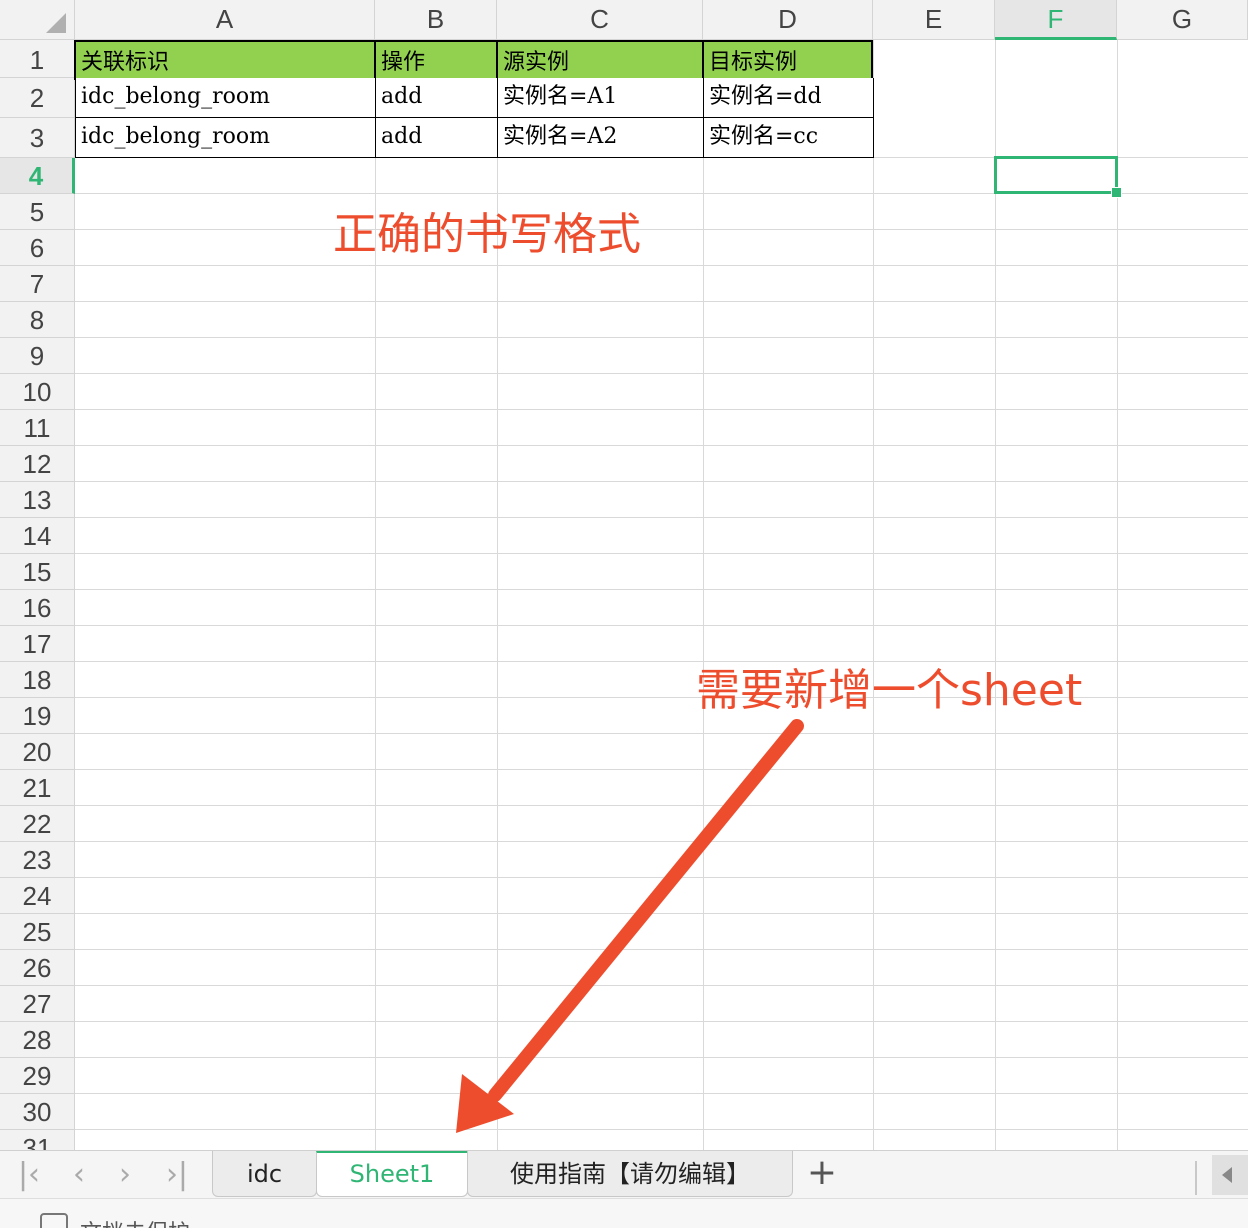 The image size is (1248, 1228). I want to click on prev-sheet-icon: ‹, so click(79, 1175).